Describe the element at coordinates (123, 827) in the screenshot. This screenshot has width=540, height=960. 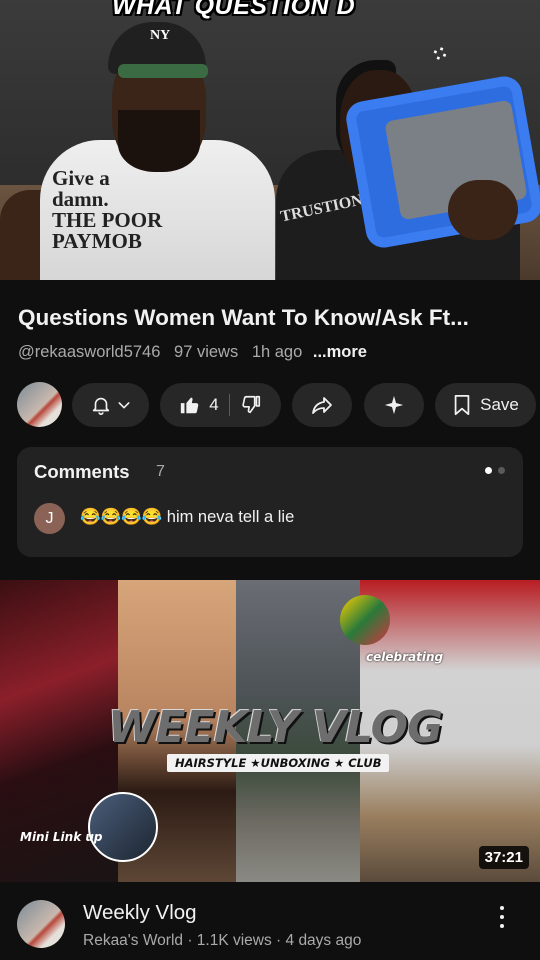
I see `thumb-inset-photo` at that location.